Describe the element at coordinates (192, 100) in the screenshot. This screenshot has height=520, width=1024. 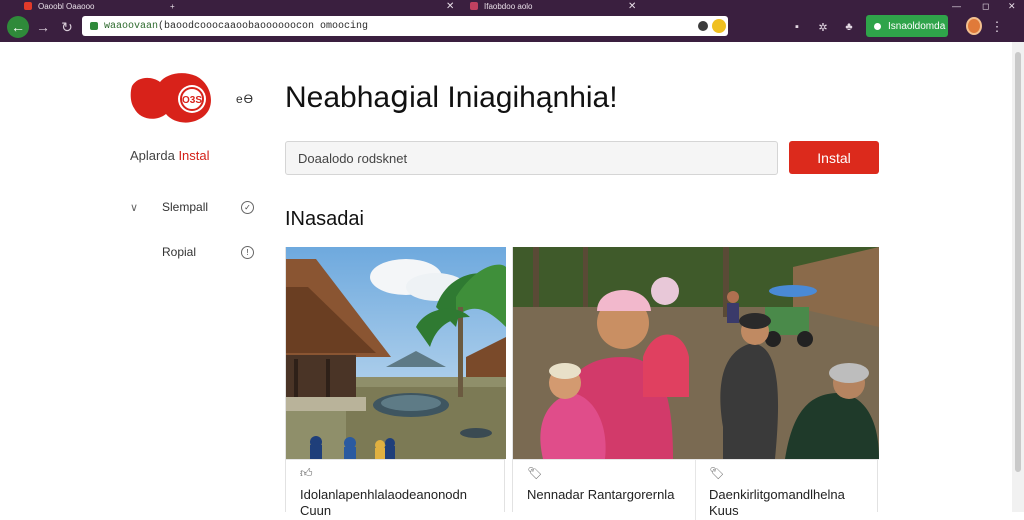
I see `logo-text: O3S` at that location.